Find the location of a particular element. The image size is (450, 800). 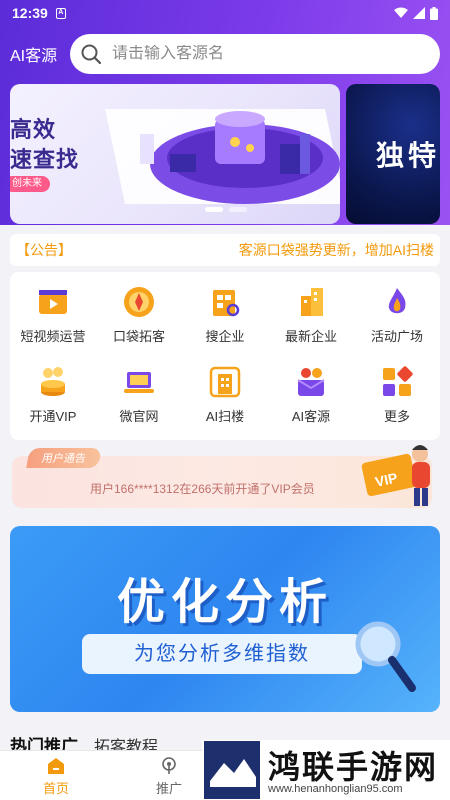

announcement-bar: 【公告】 客源口袋强势更新，增加AI扫楼 is located at coordinates (225, 250).